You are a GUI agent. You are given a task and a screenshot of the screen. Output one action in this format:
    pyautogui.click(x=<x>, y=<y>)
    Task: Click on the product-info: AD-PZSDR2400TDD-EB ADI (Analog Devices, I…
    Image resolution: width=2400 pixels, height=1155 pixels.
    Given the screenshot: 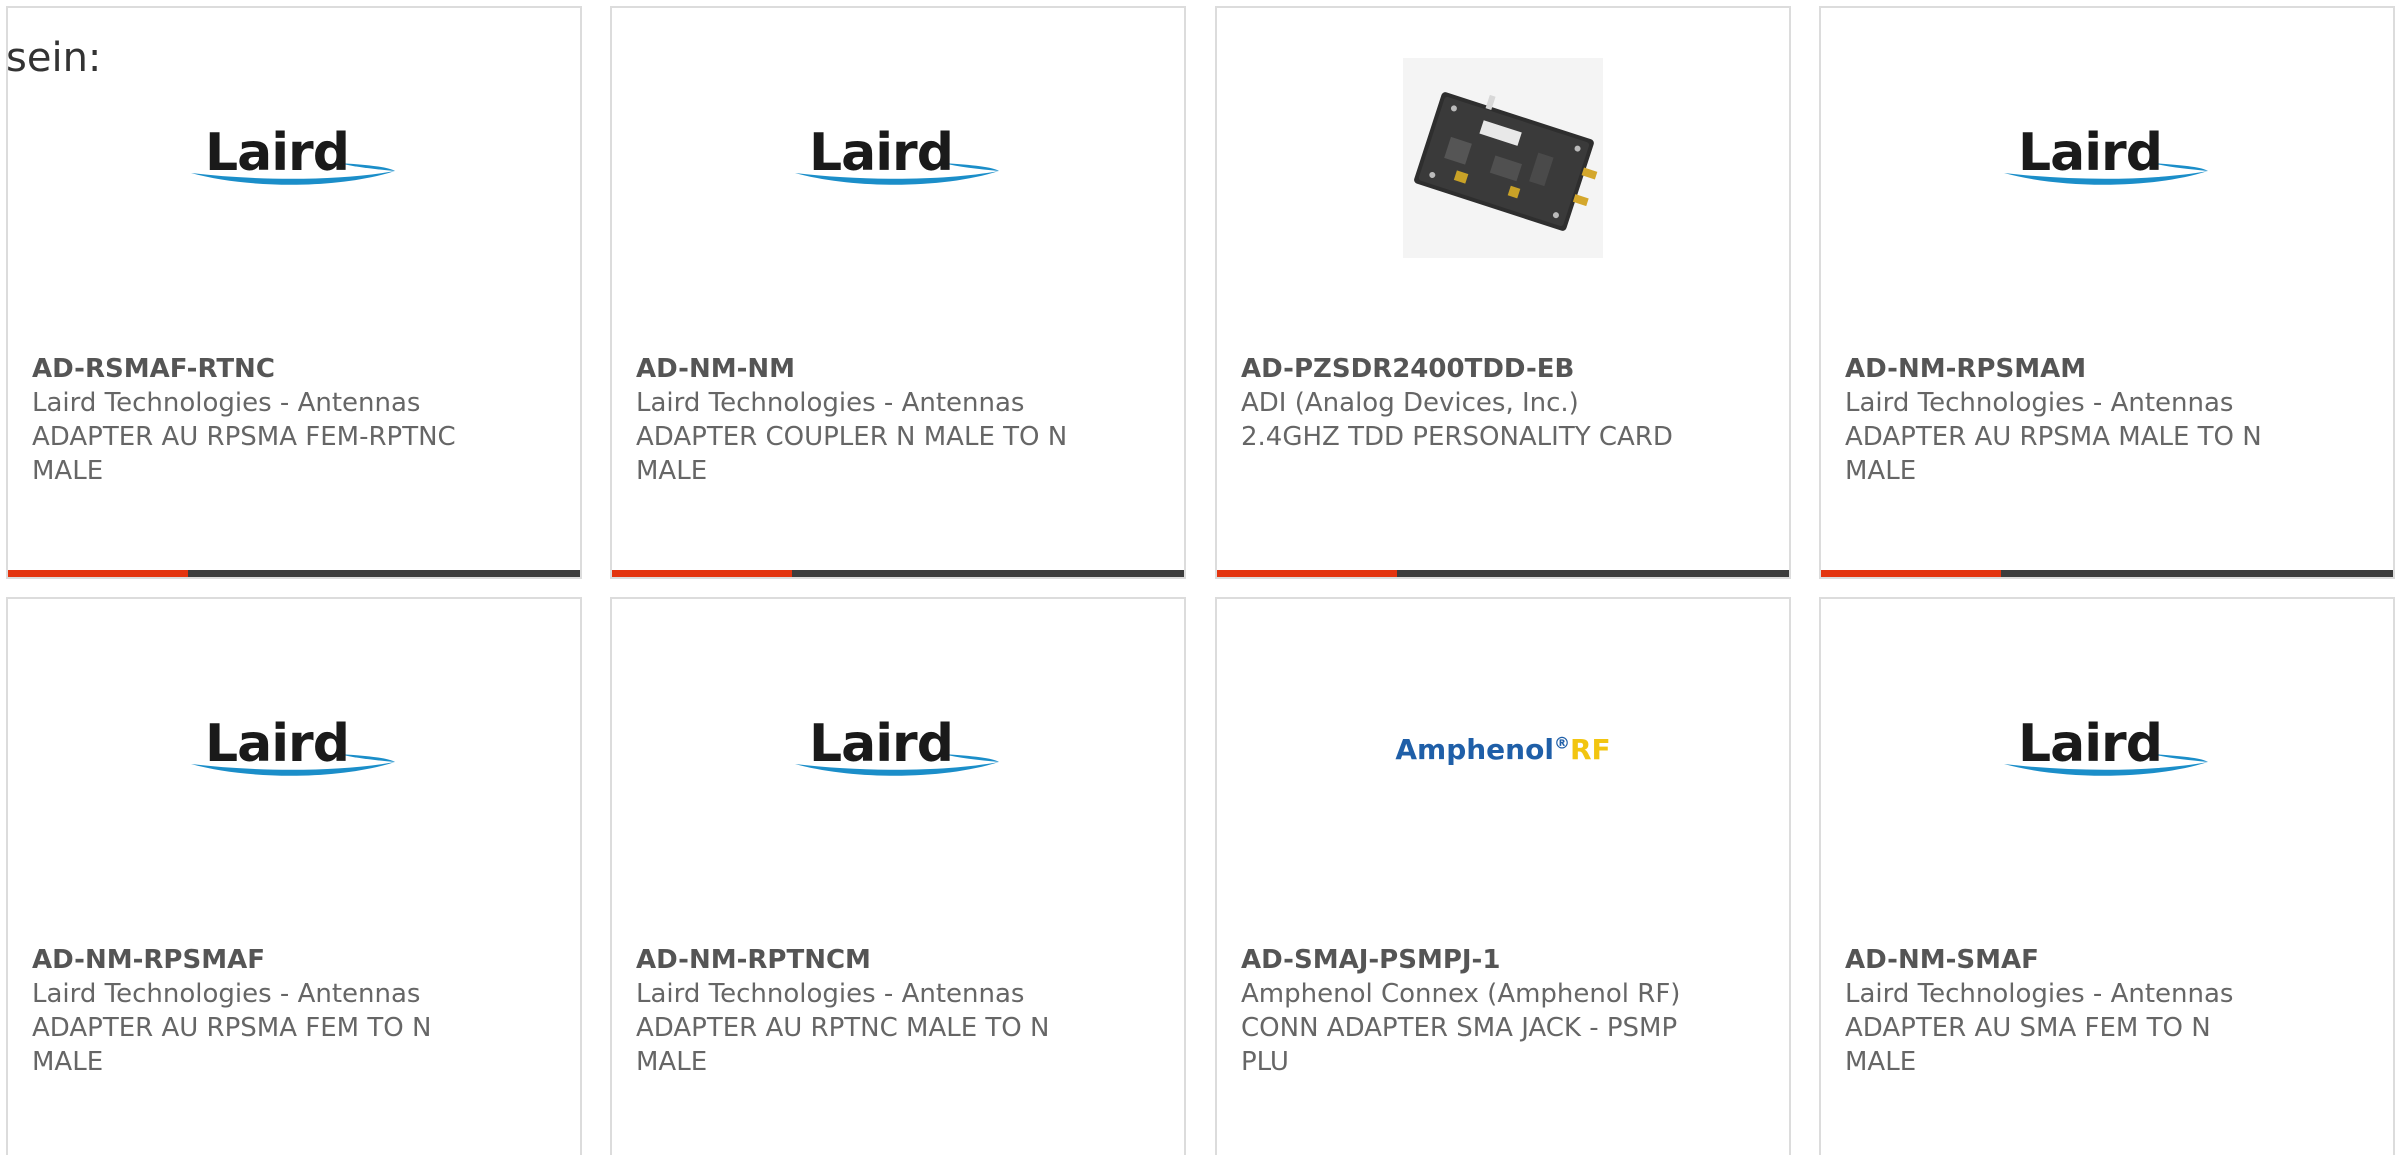 What is the action you would take?
    pyautogui.click(x=1461, y=403)
    